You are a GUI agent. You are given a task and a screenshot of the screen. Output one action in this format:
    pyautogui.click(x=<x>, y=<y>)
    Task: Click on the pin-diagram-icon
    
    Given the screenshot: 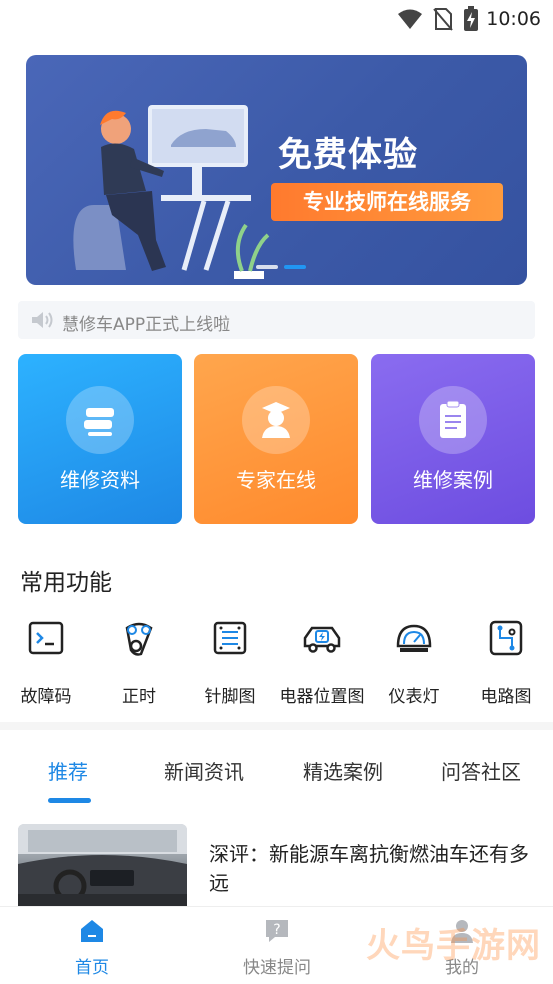 What is the action you would take?
    pyautogui.click(x=230, y=638)
    